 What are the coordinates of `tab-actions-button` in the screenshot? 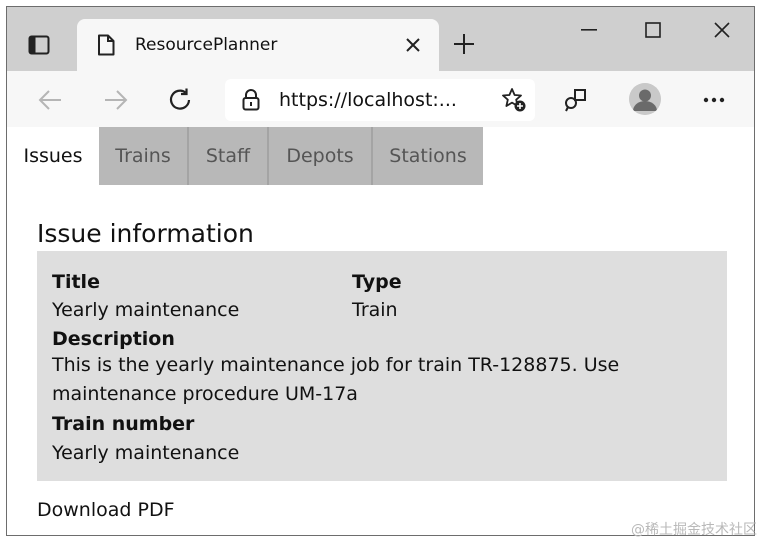 It's located at (39, 45).